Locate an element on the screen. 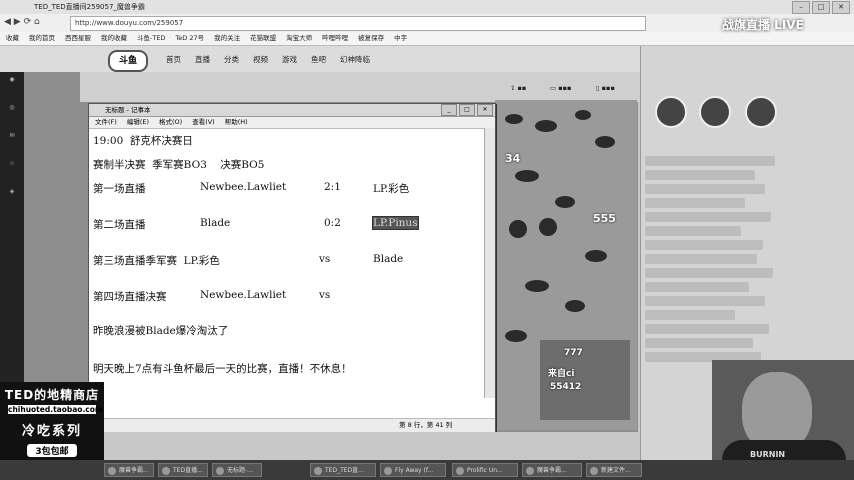 This screenshot has width=854, height=480. text-line: 第一场直播 Newbee.Lawliet 2:1 LP.彩色 is located at coordinates (251, 188).